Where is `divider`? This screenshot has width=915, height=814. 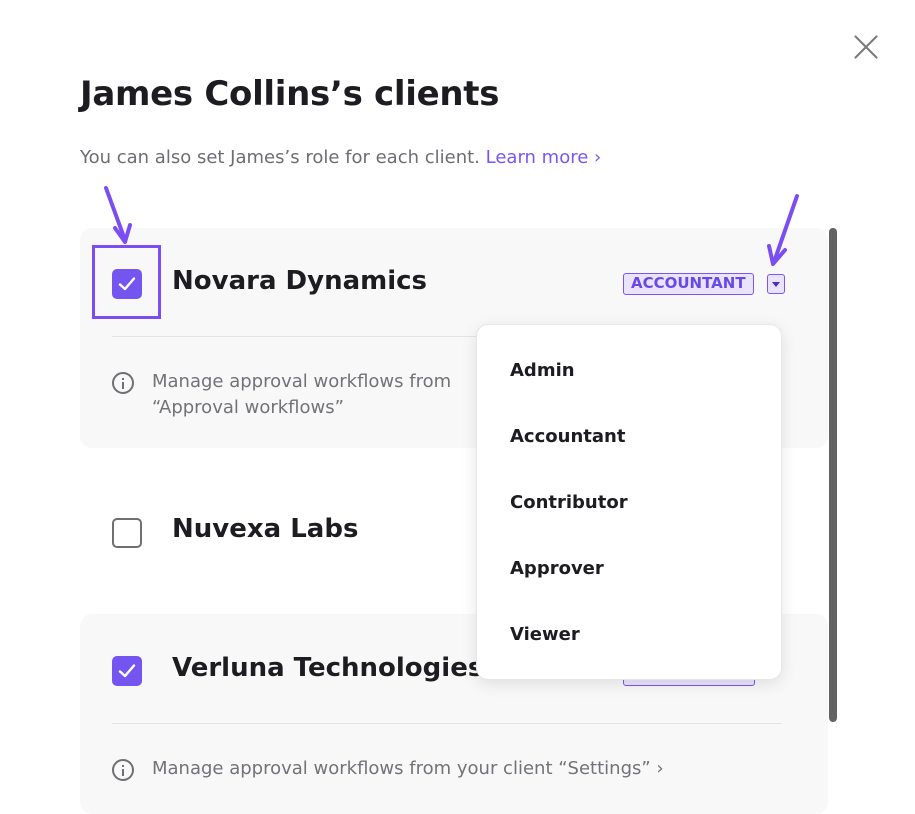
divider is located at coordinates (447, 723).